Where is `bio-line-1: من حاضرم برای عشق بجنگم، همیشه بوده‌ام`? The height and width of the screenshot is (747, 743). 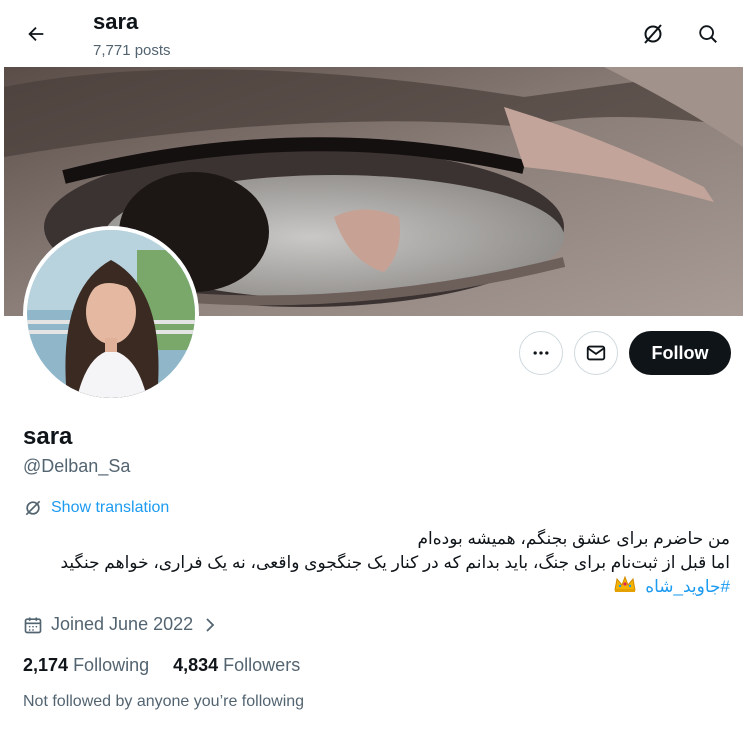
bio-line-1: من حاضرم برای عشق بجنگم، همیشه بوده‌ام is located at coordinates (573, 538).